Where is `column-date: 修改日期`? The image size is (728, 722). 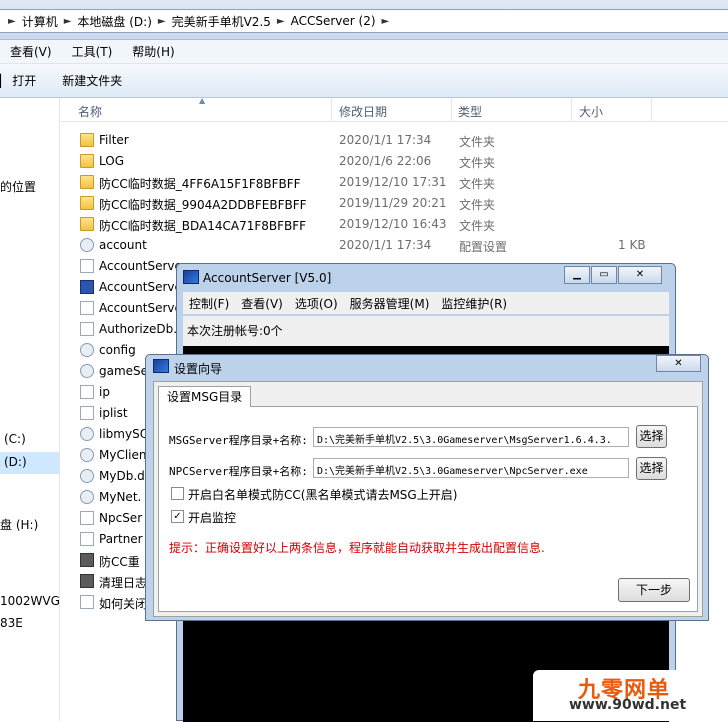 column-date: 修改日期 is located at coordinates (363, 111).